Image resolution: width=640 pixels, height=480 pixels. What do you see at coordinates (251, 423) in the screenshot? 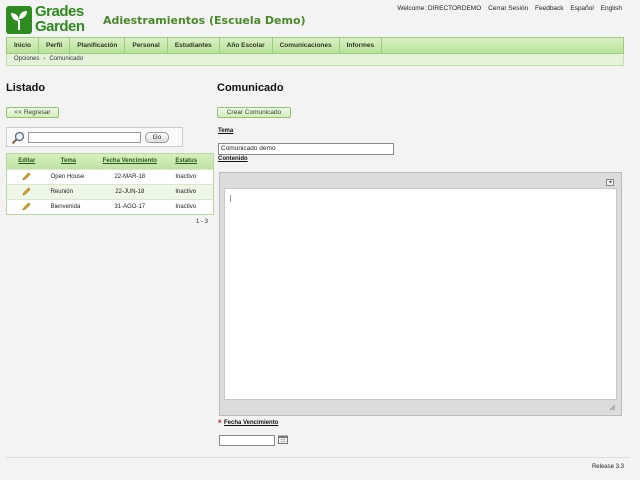
I see `fecha-vencimiento-label: Fecha Vencimiento` at bounding box center [251, 423].